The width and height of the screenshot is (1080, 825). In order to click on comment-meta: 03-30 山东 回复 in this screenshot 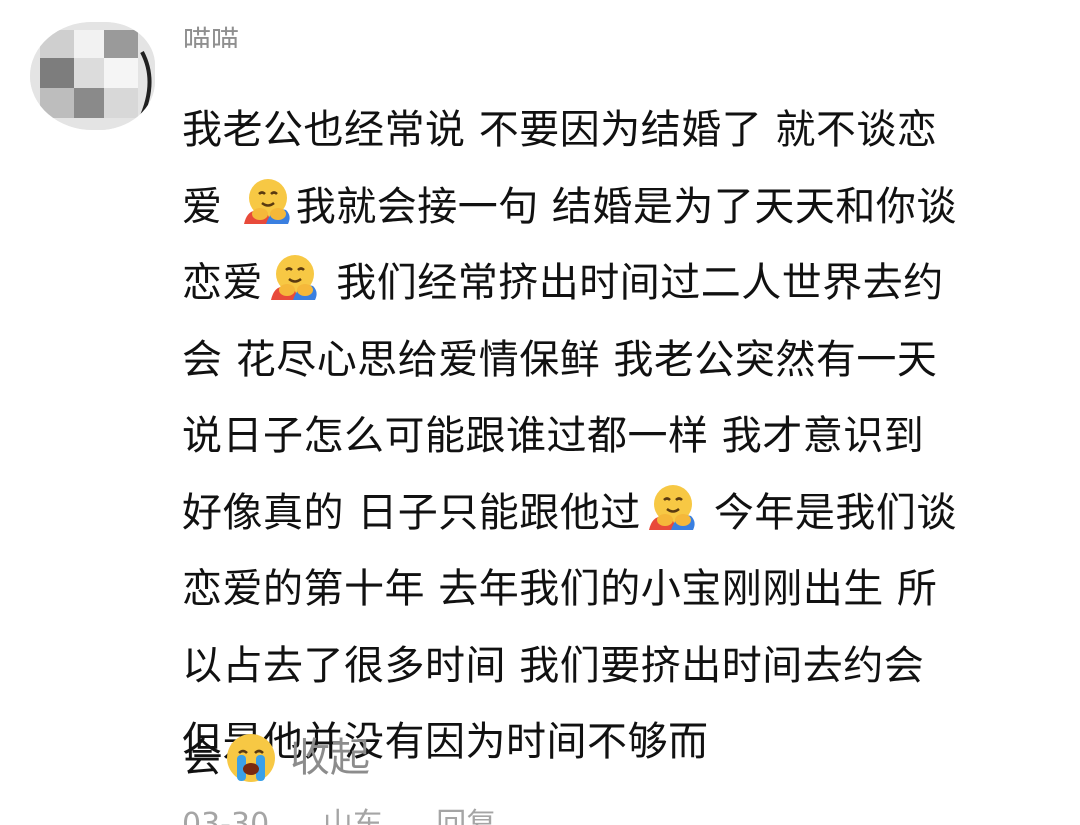, I will do `click(361, 815)`.